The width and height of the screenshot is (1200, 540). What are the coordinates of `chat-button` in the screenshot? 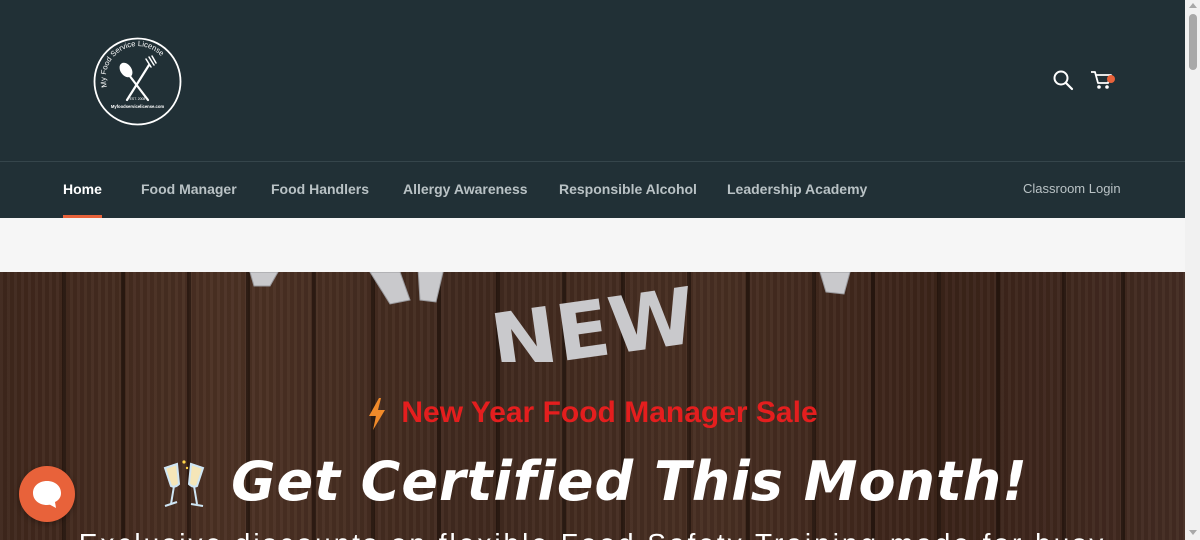 It's located at (47, 494).